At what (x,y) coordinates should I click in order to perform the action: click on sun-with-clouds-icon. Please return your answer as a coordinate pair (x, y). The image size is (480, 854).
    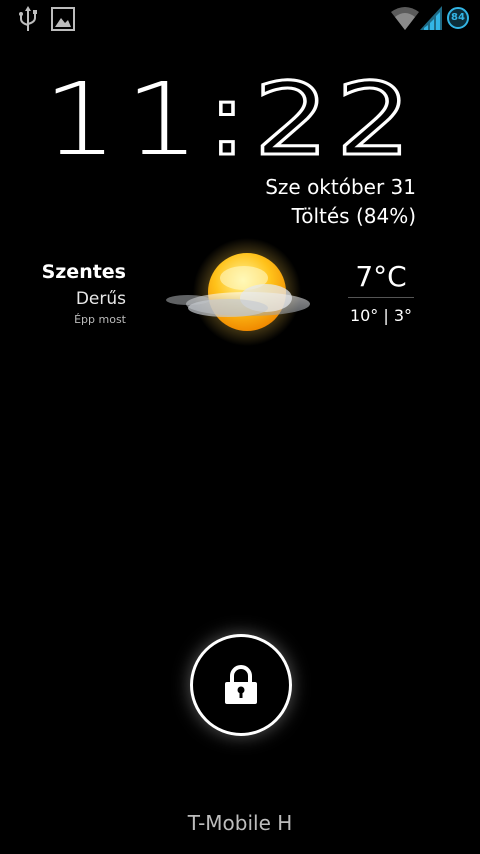
    Looking at the image, I should click on (238, 292).